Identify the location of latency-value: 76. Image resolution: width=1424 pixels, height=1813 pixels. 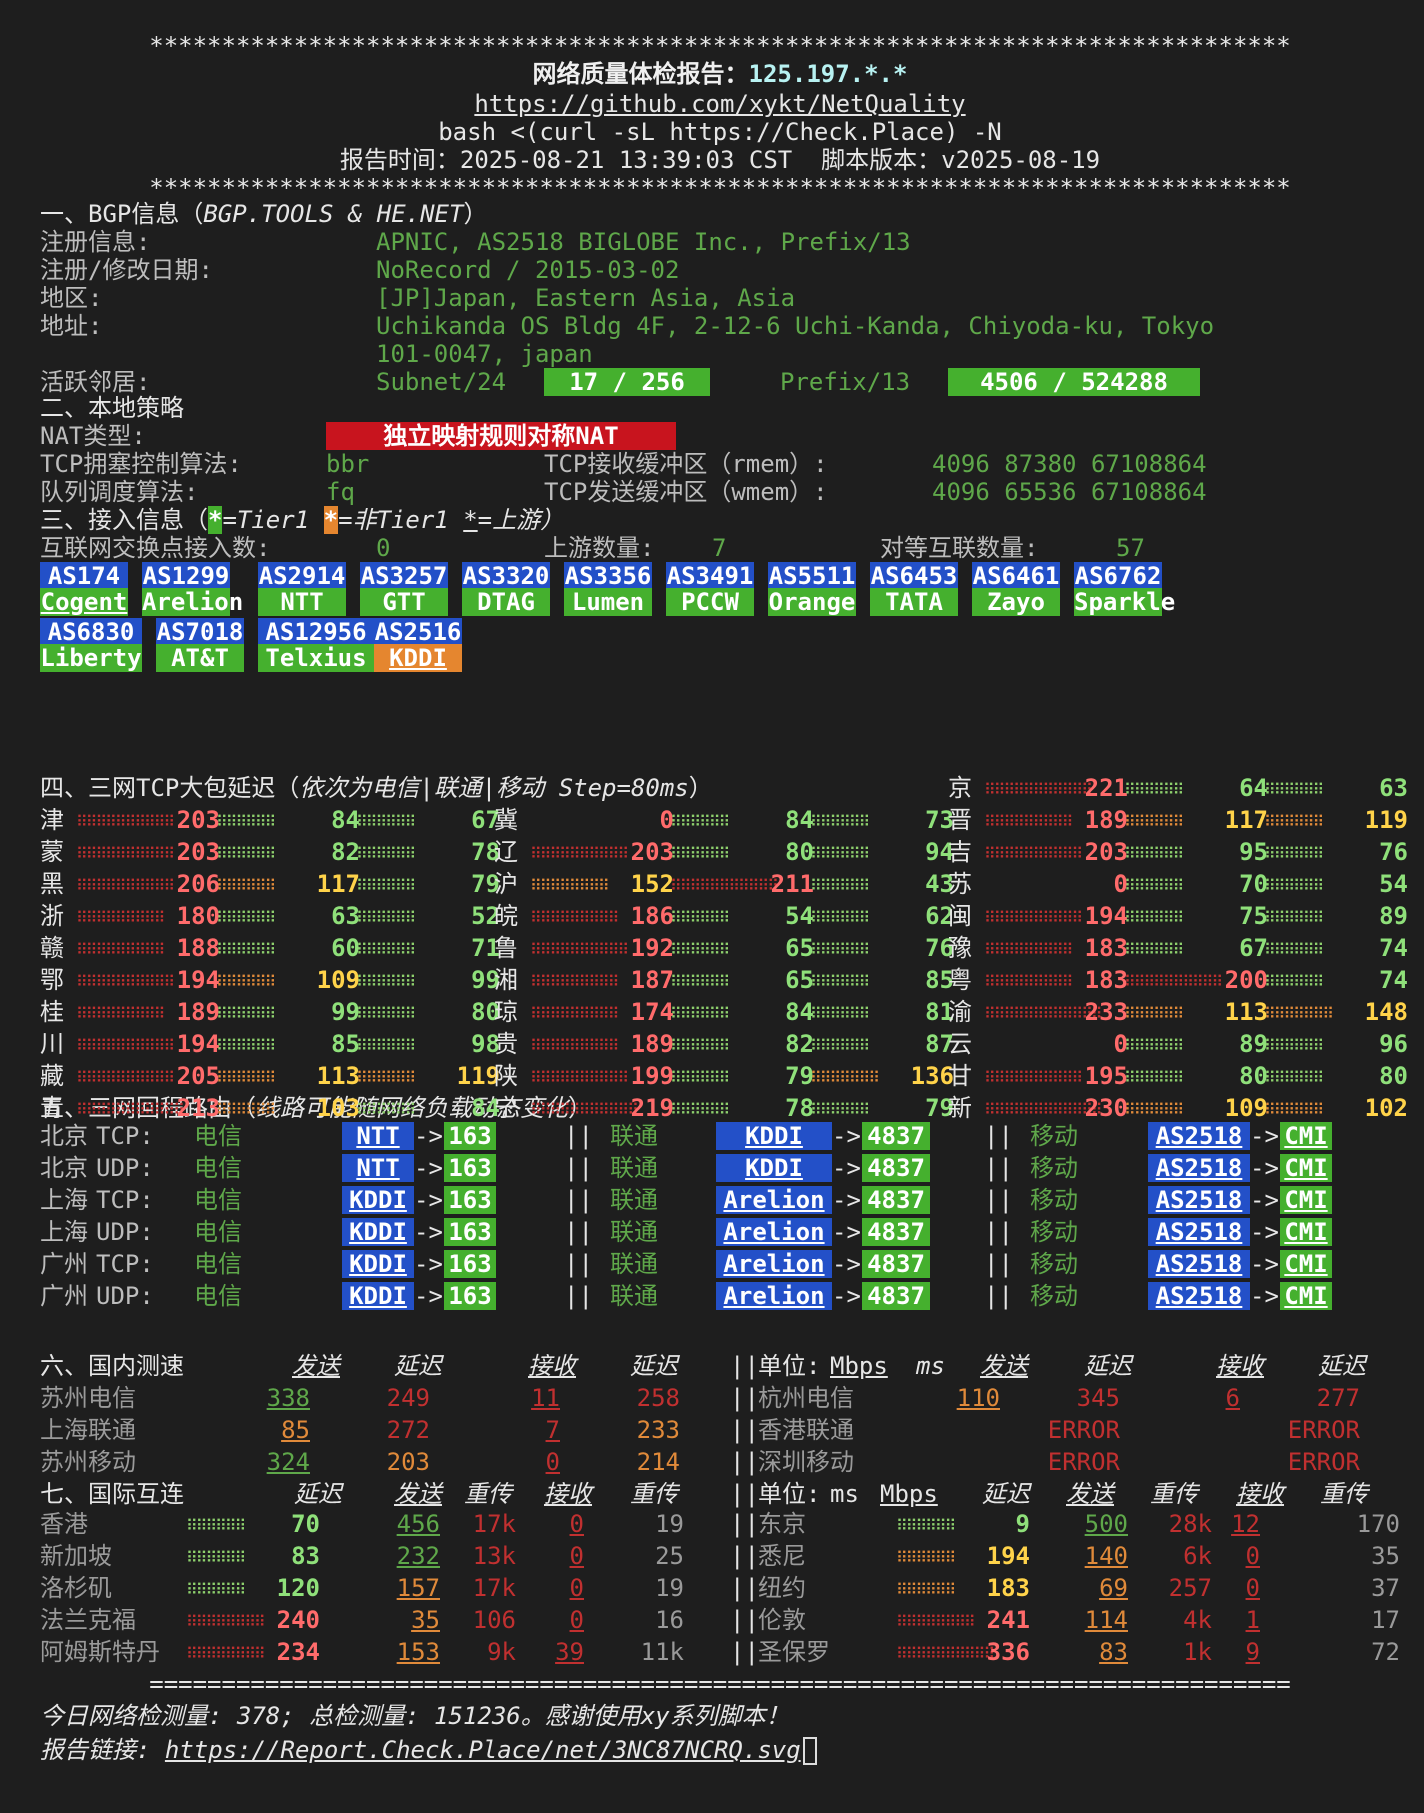
(1393, 852).